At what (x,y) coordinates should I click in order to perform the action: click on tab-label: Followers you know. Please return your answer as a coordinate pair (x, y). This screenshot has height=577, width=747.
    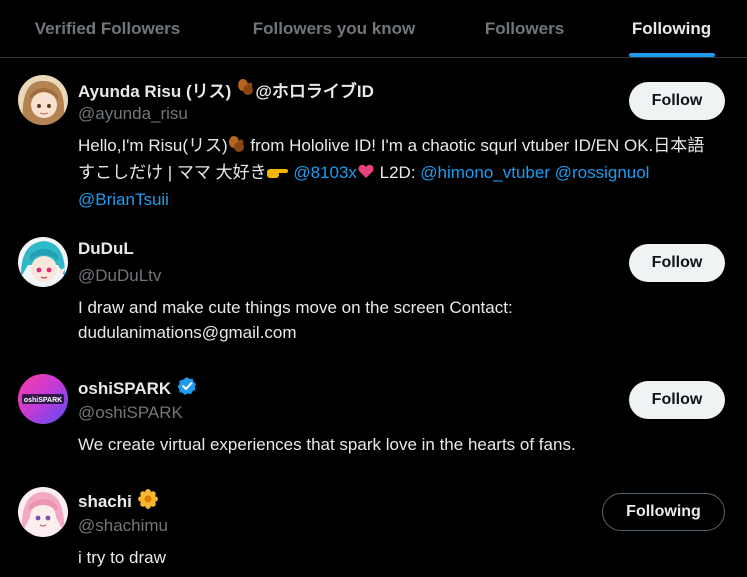
    Looking at the image, I should click on (334, 28).